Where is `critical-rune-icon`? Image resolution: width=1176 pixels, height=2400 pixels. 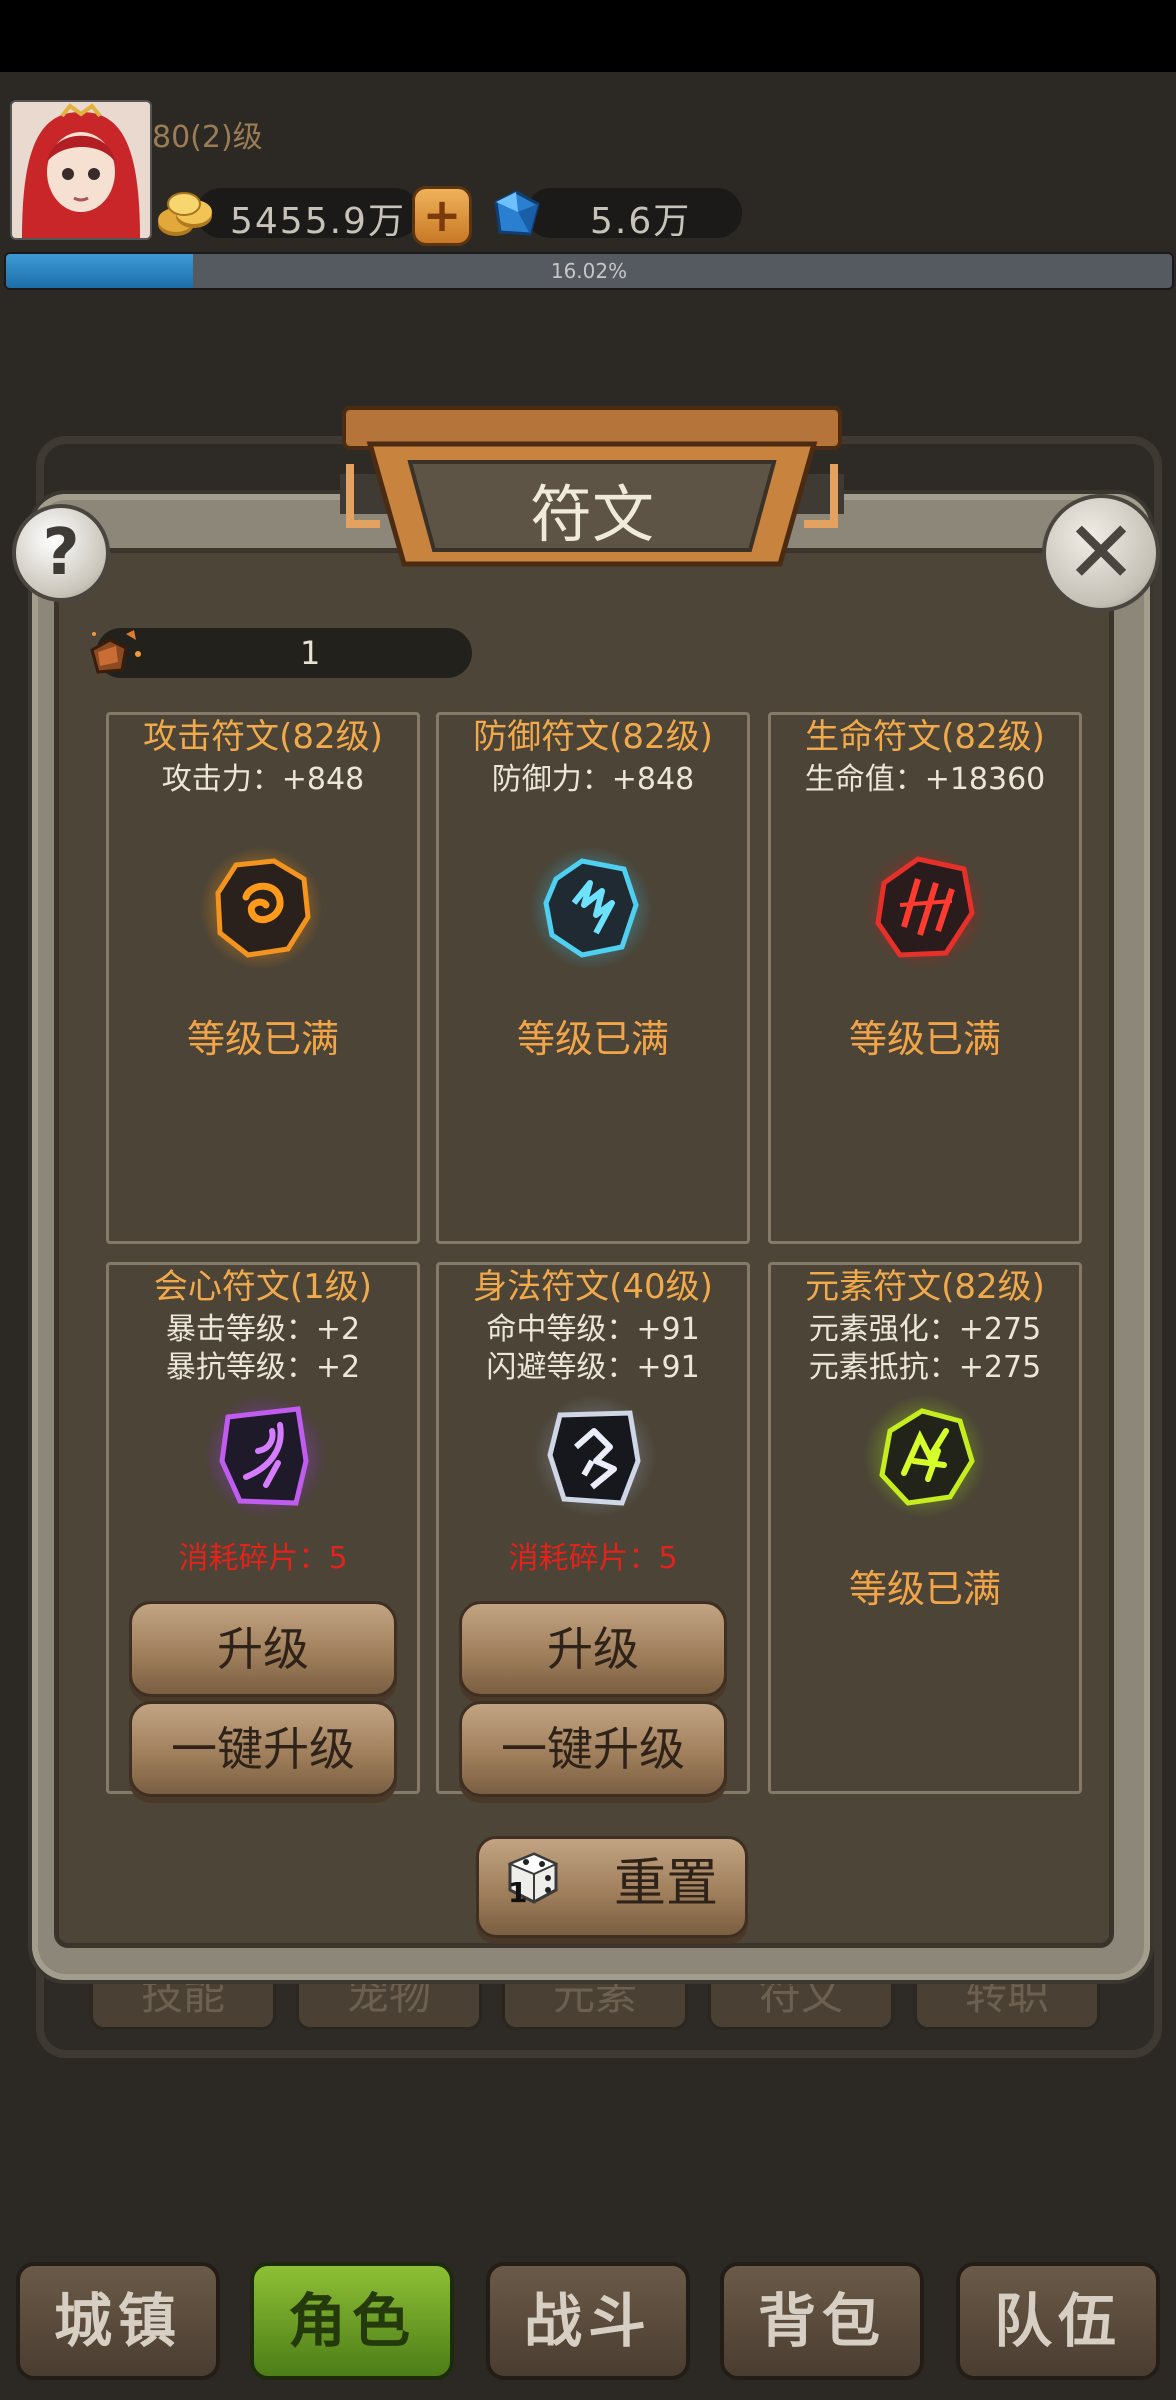 critical-rune-icon is located at coordinates (265, 1456).